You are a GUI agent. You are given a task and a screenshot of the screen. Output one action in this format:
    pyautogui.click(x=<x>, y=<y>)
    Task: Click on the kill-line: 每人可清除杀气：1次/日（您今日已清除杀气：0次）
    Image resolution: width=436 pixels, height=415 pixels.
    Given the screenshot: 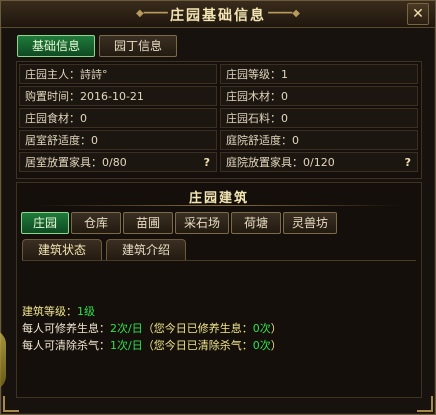 What is the action you would take?
    pyautogui.click(x=219, y=345)
    